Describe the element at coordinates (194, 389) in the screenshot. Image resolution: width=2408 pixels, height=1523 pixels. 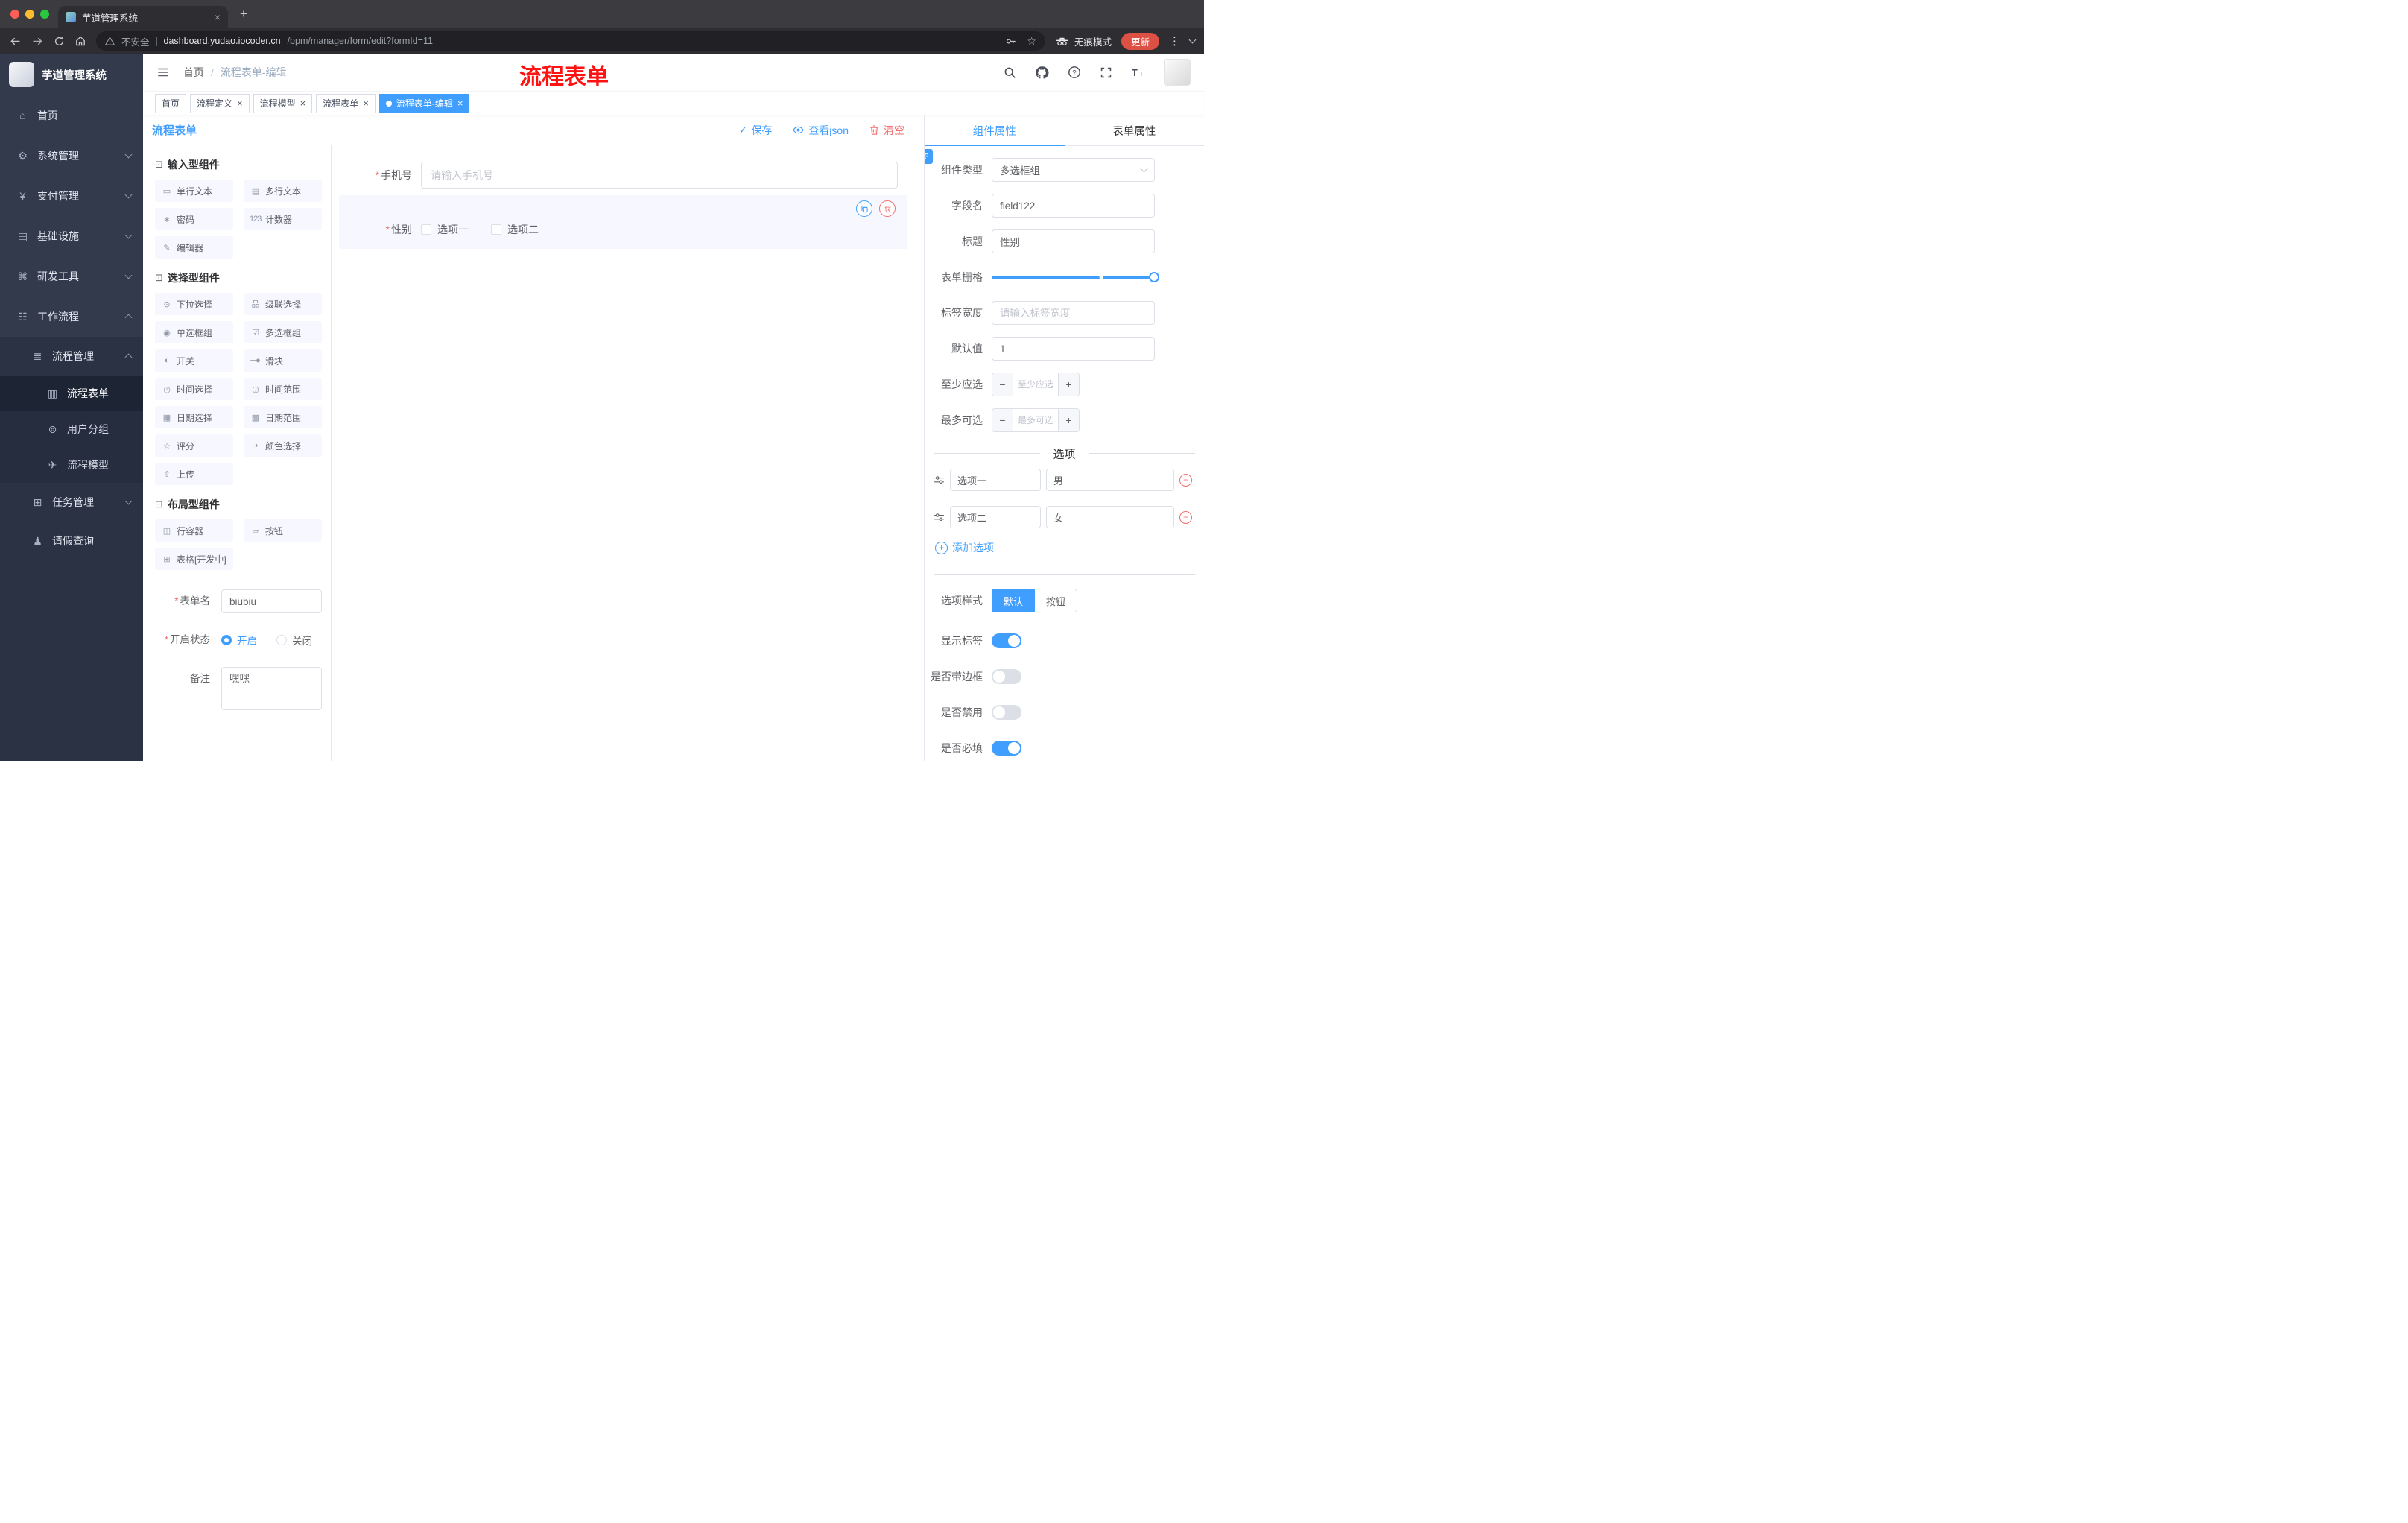
I see `palette-item-time-picker: ◷ 时间选择` at that location.